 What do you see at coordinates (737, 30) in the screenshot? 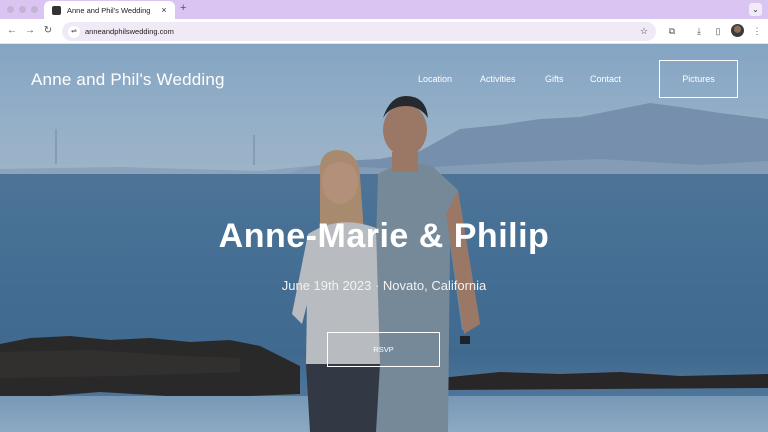
I see `profile-avatar` at bounding box center [737, 30].